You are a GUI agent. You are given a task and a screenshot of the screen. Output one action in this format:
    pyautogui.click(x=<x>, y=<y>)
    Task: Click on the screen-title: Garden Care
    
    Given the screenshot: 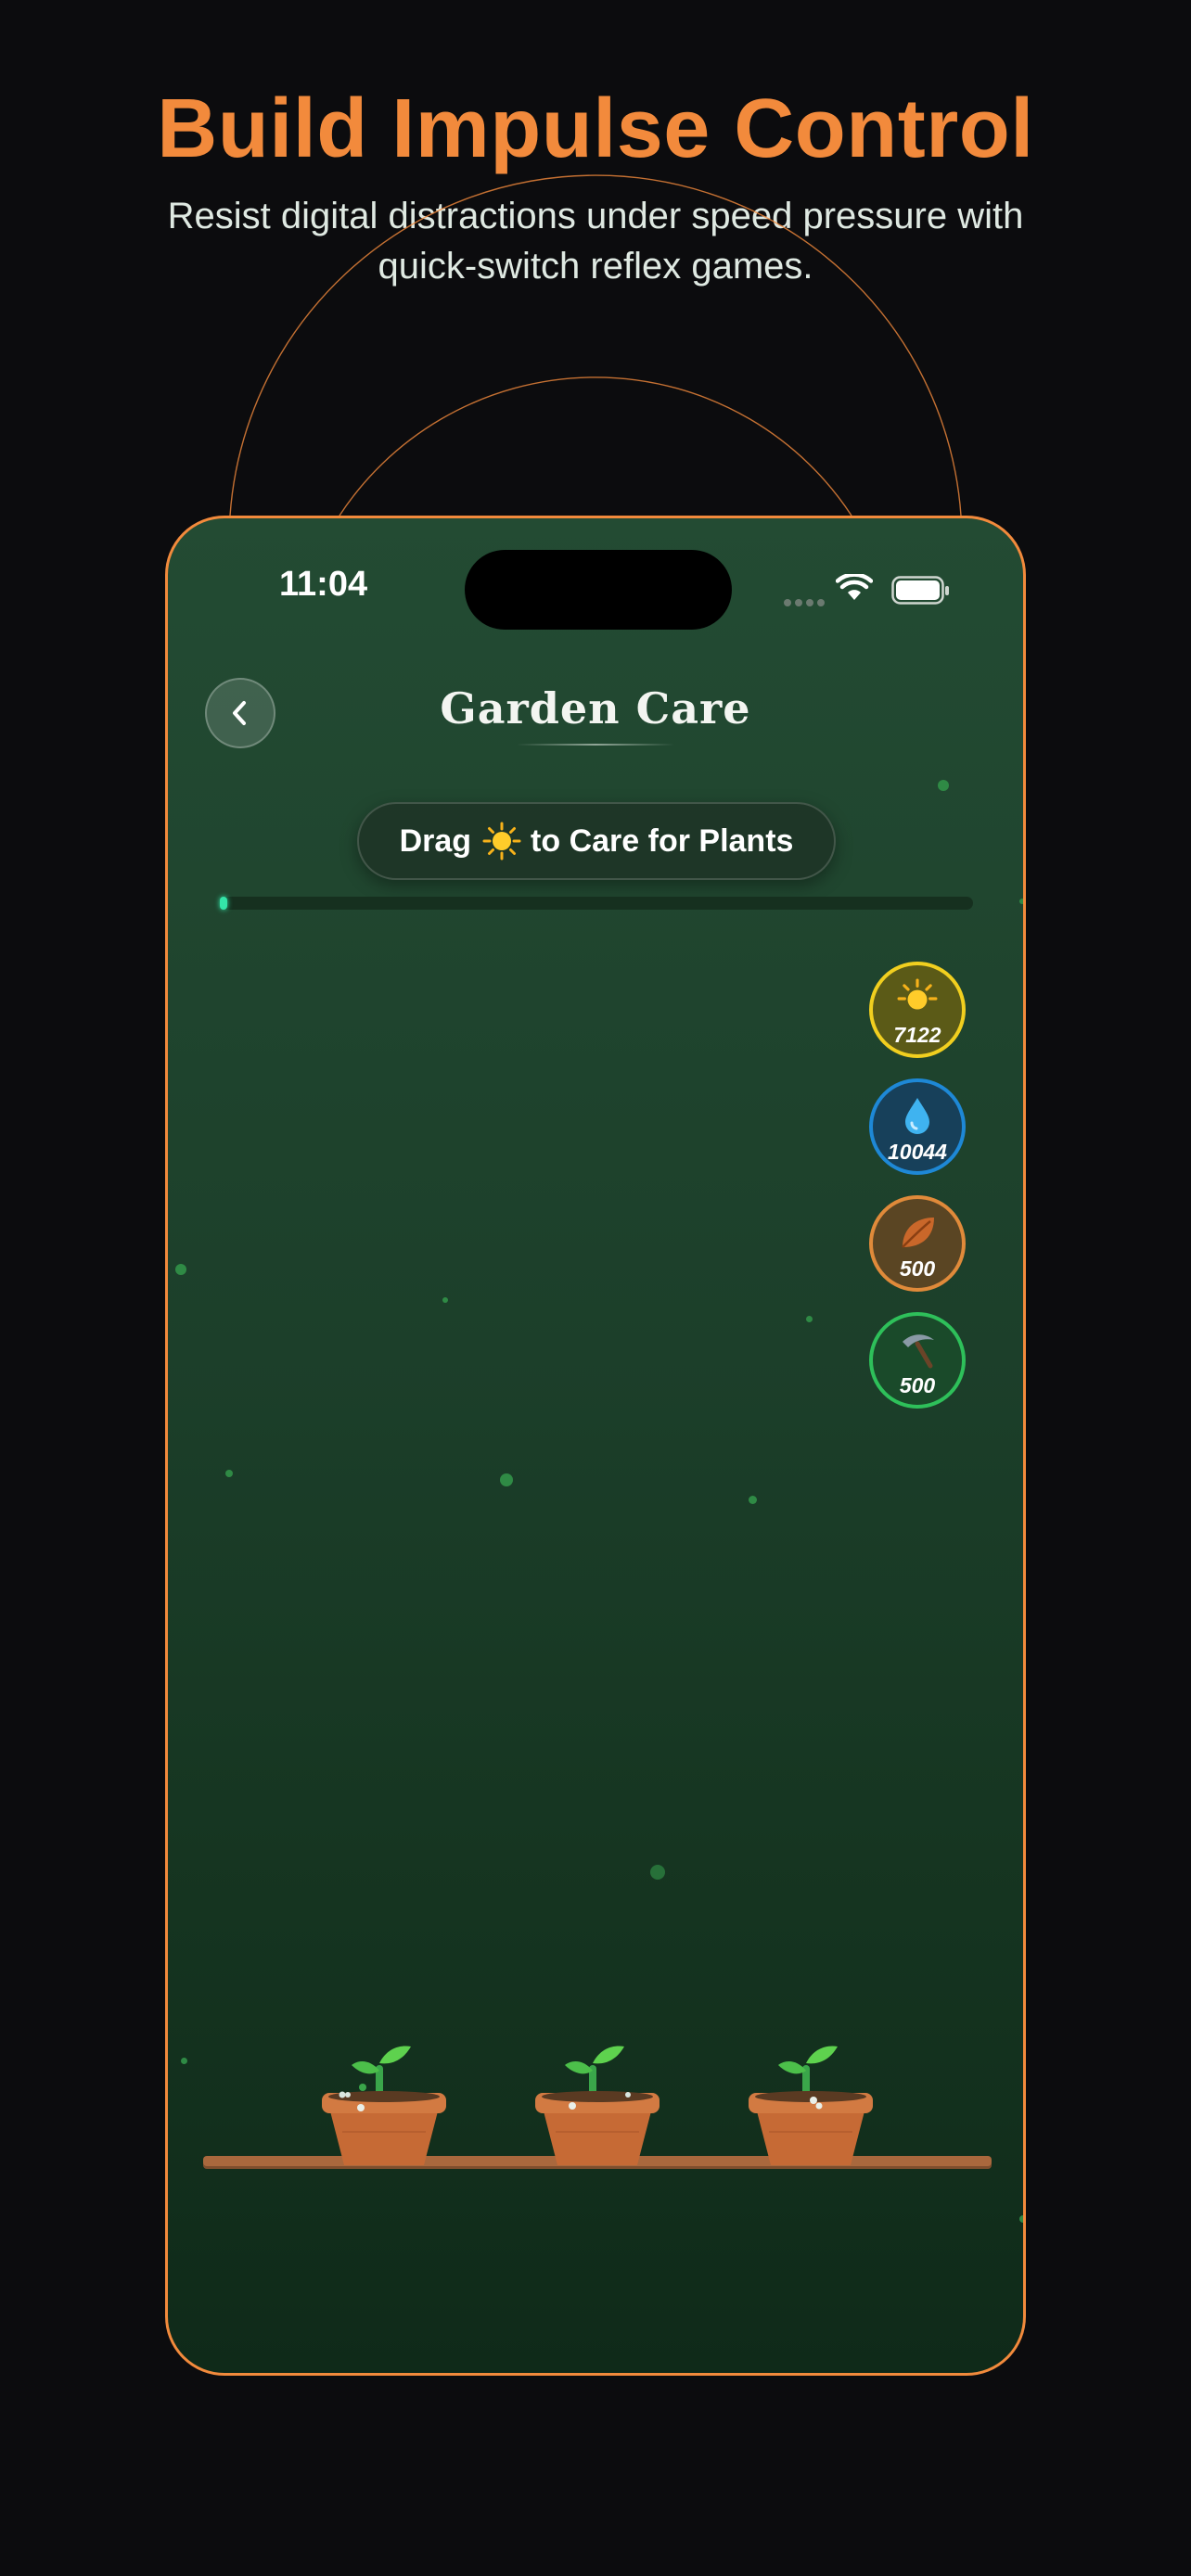 What is the action you would take?
    pyautogui.click(x=595, y=708)
    